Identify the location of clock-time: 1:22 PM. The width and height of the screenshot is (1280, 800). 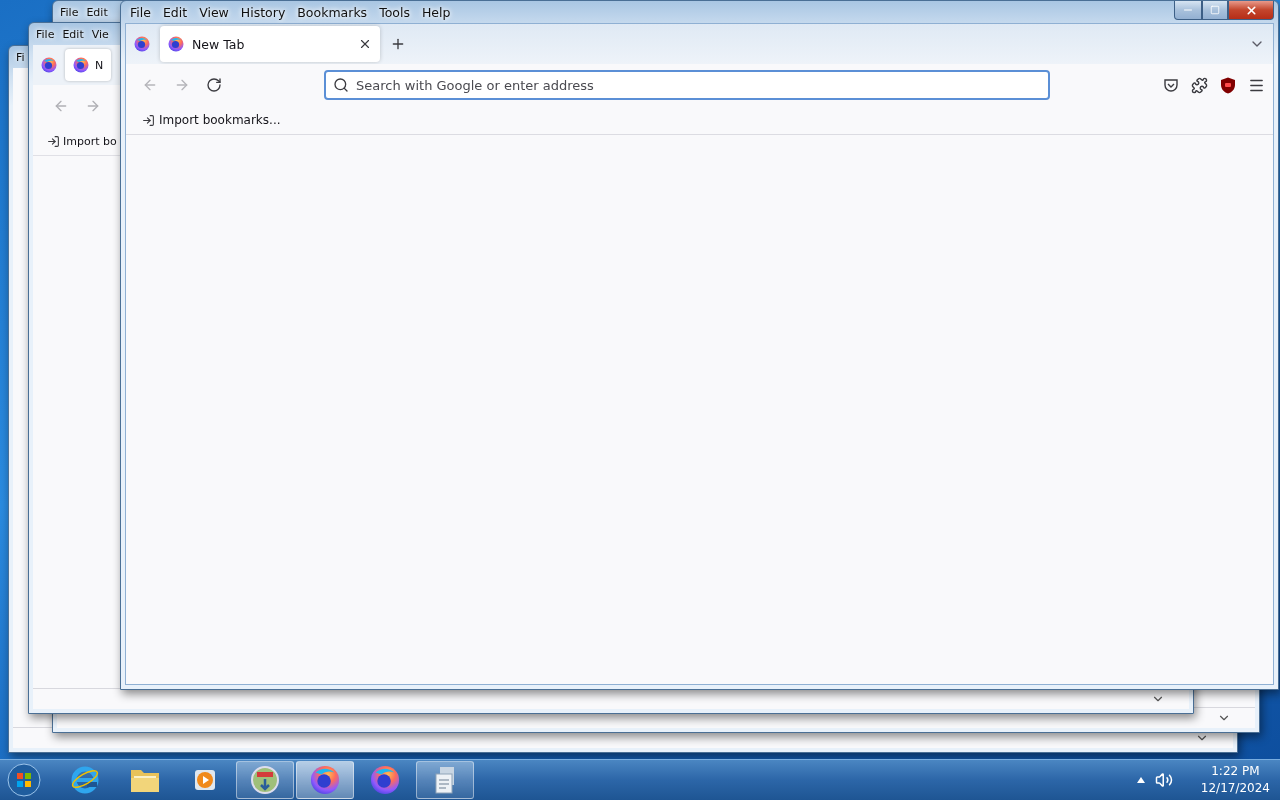
(1235, 771).